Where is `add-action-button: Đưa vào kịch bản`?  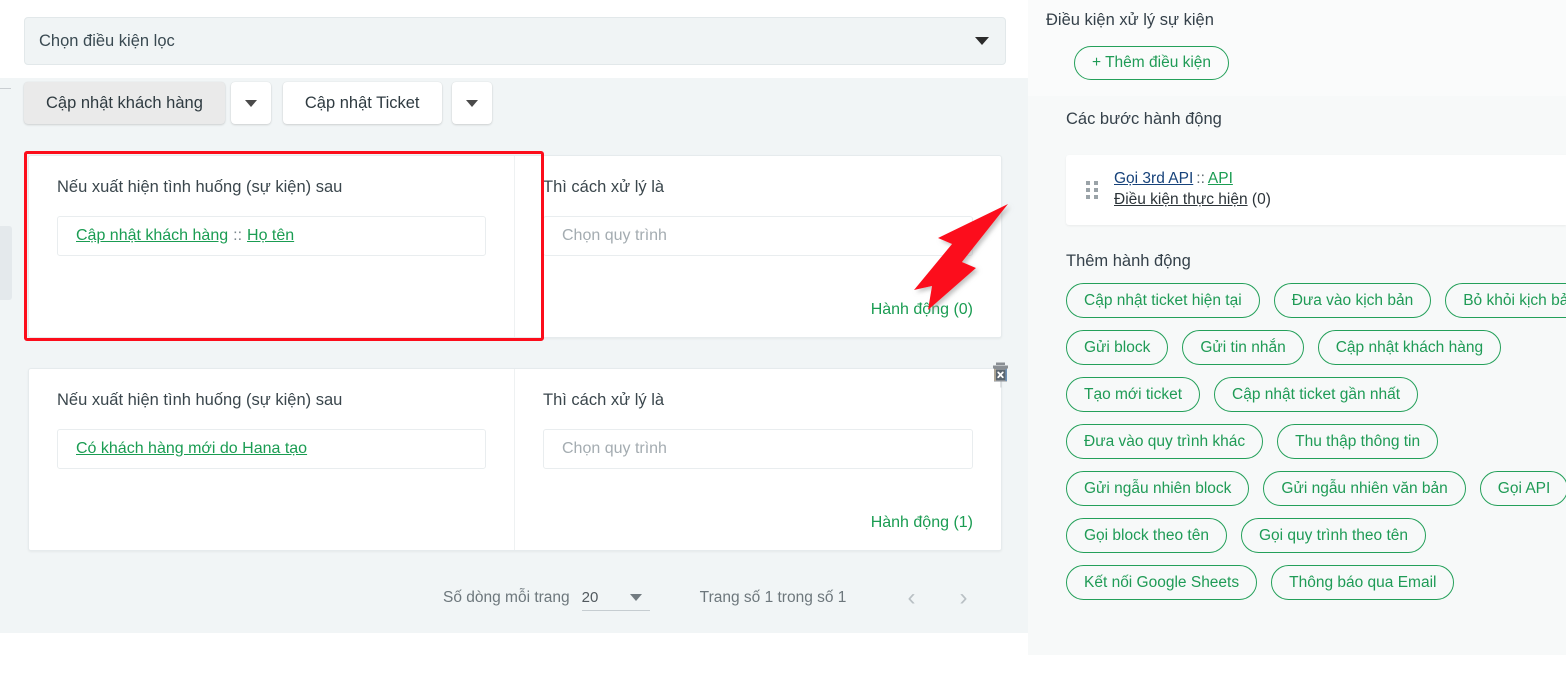 add-action-button: Đưa vào kịch bản is located at coordinates (1352, 300).